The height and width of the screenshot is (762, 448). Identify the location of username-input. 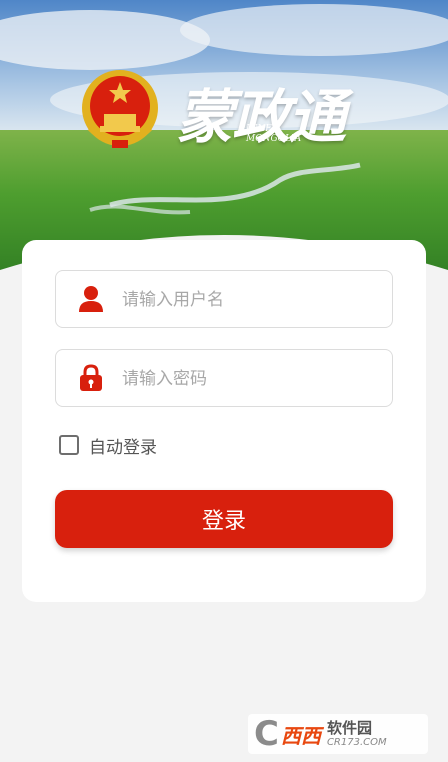
(252, 300).